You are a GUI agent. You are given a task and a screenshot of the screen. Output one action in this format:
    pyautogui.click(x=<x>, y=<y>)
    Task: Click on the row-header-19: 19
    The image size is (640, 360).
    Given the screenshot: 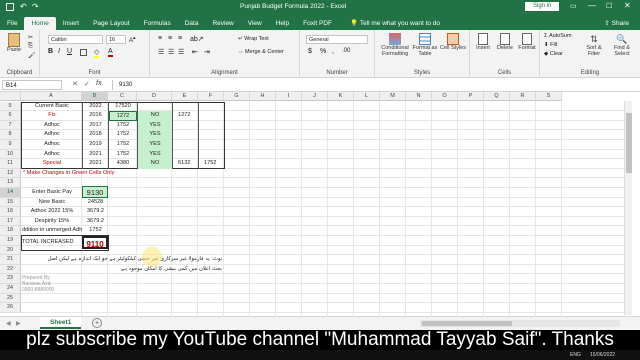 What is the action you would take?
    pyautogui.click(x=10, y=241)
    